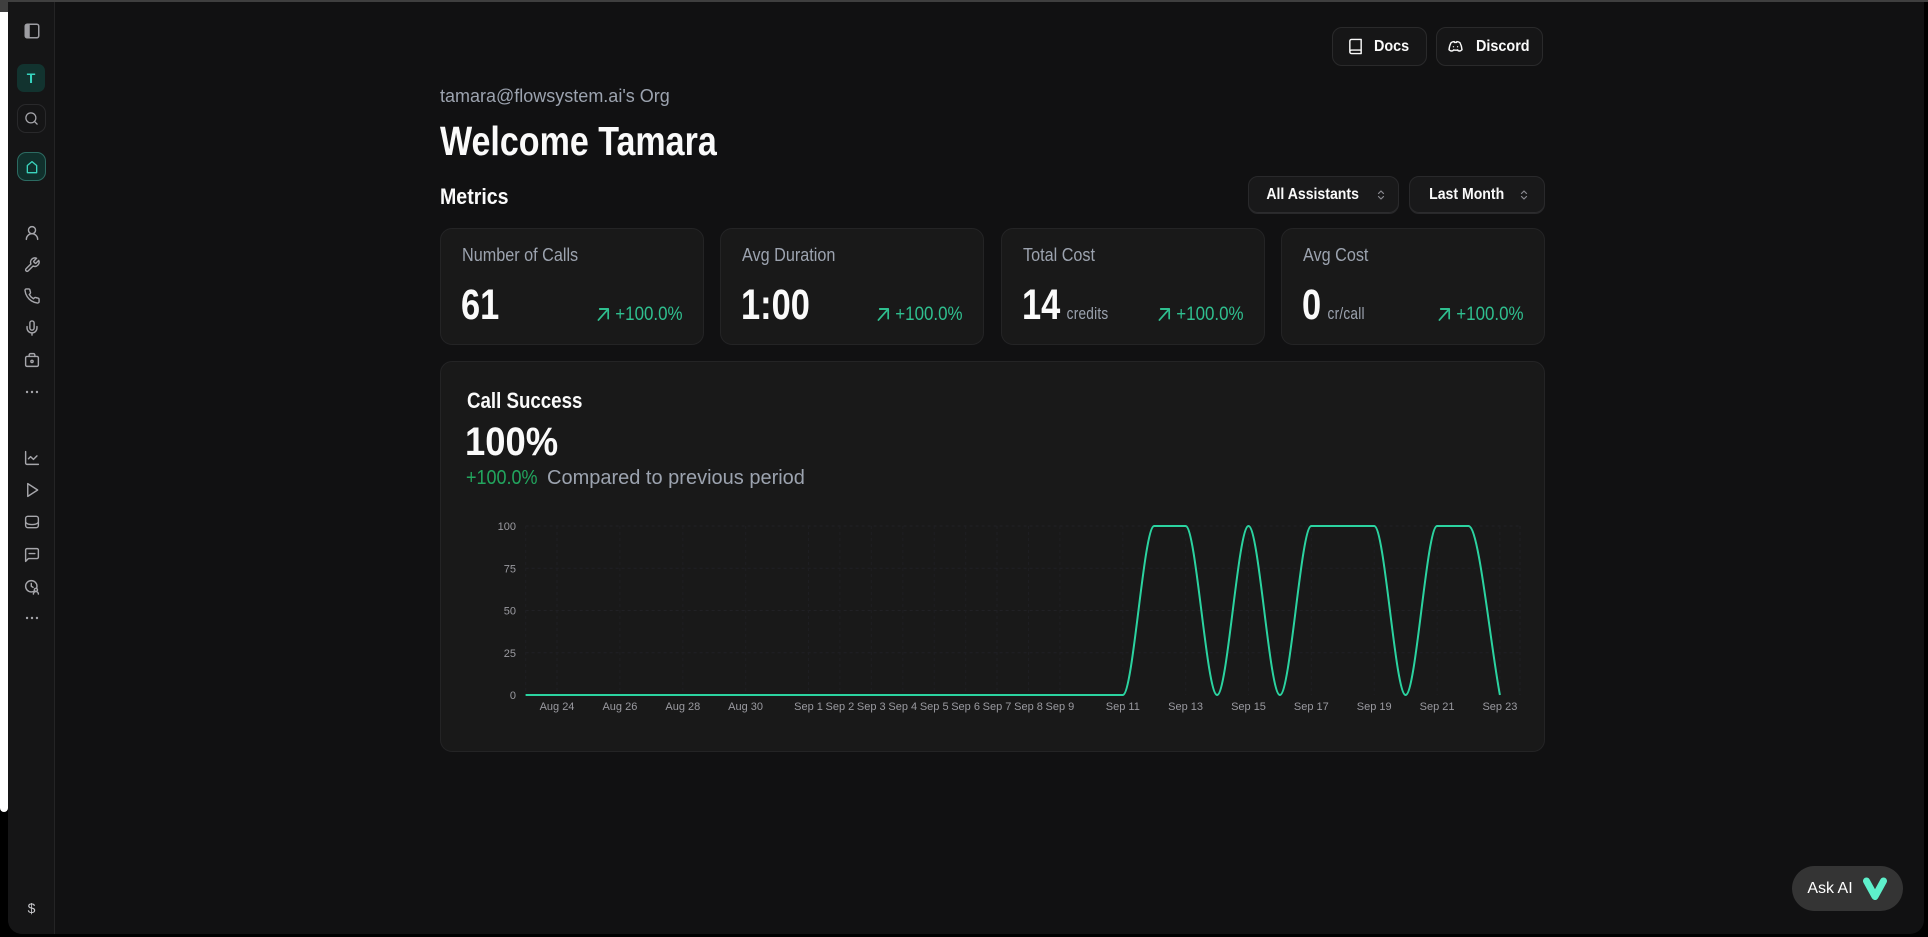 This screenshot has height=937, width=1928. I want to click on svg-text: Sep 3, so click(871, 707).